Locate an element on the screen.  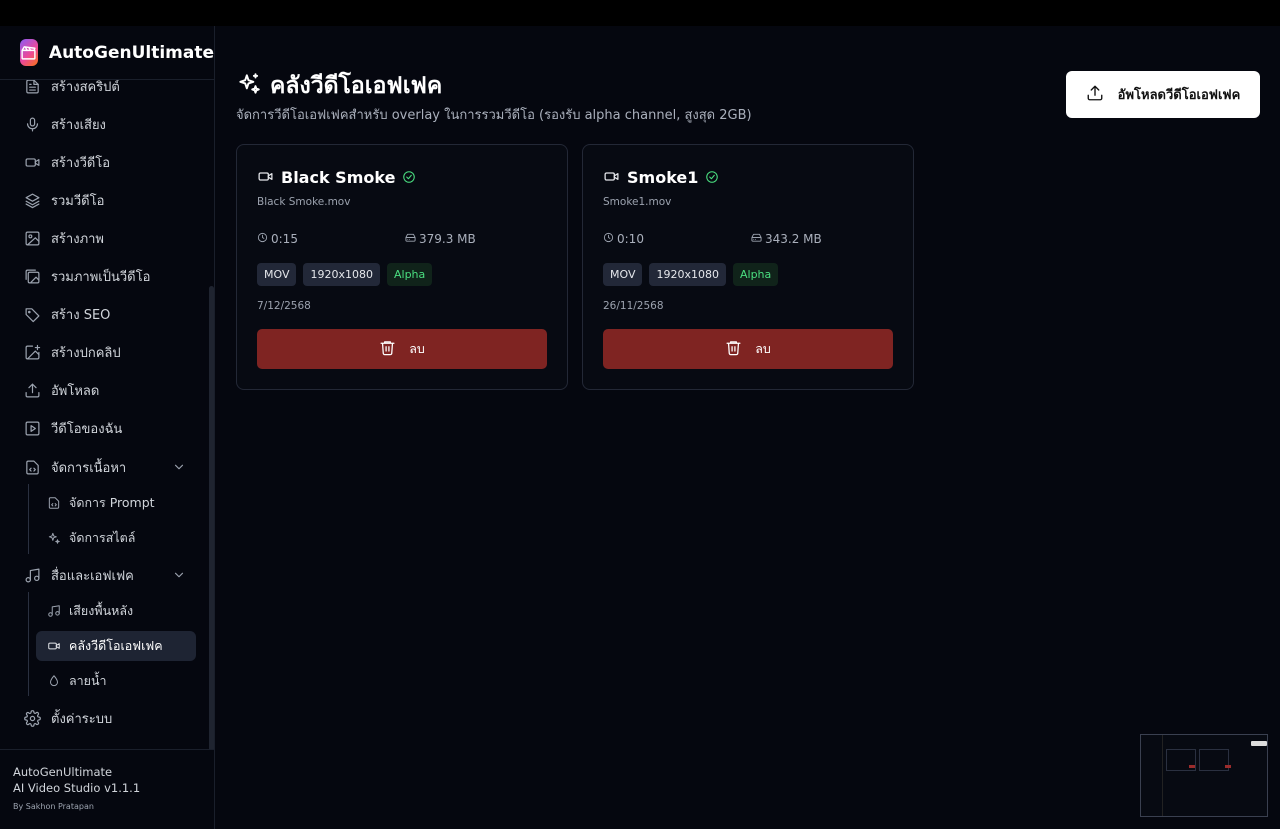
sidebar-item-label: จัดการสไตล์ is located at coordinates (102, 537).